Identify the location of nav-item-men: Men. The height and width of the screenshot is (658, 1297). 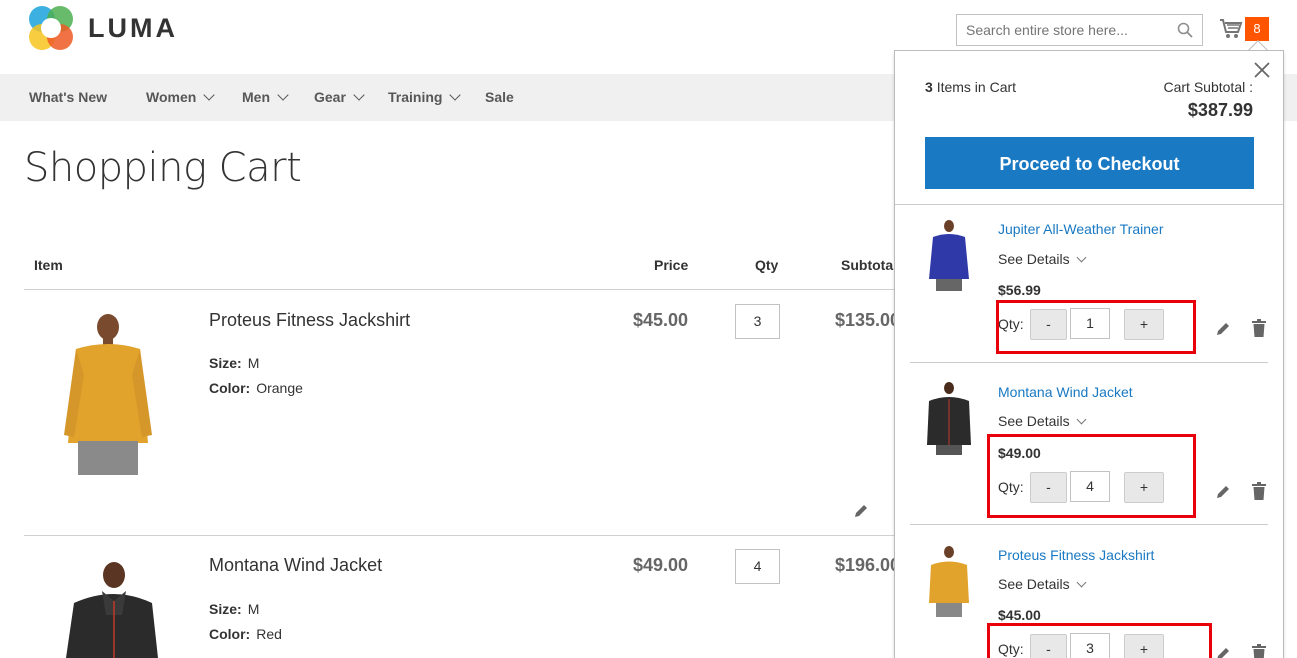
(265, 97).